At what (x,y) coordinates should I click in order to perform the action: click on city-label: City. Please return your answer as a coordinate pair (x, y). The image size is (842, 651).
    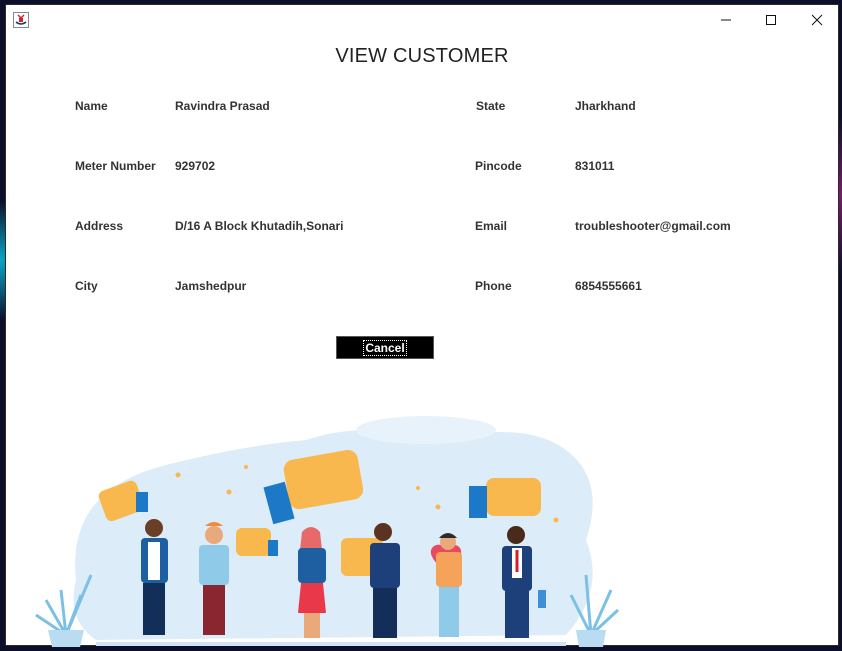
    Looking at the image, I should click on (86, 286).